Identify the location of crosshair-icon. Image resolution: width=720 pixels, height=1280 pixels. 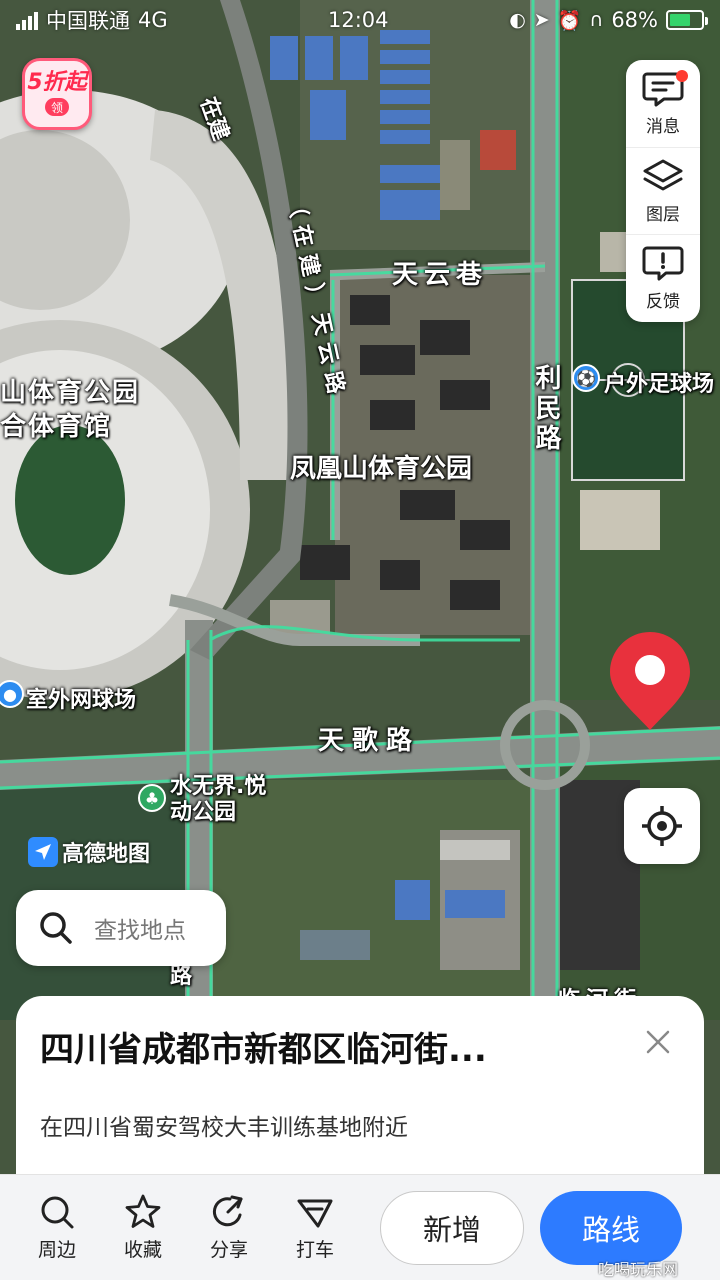
(662, 826).